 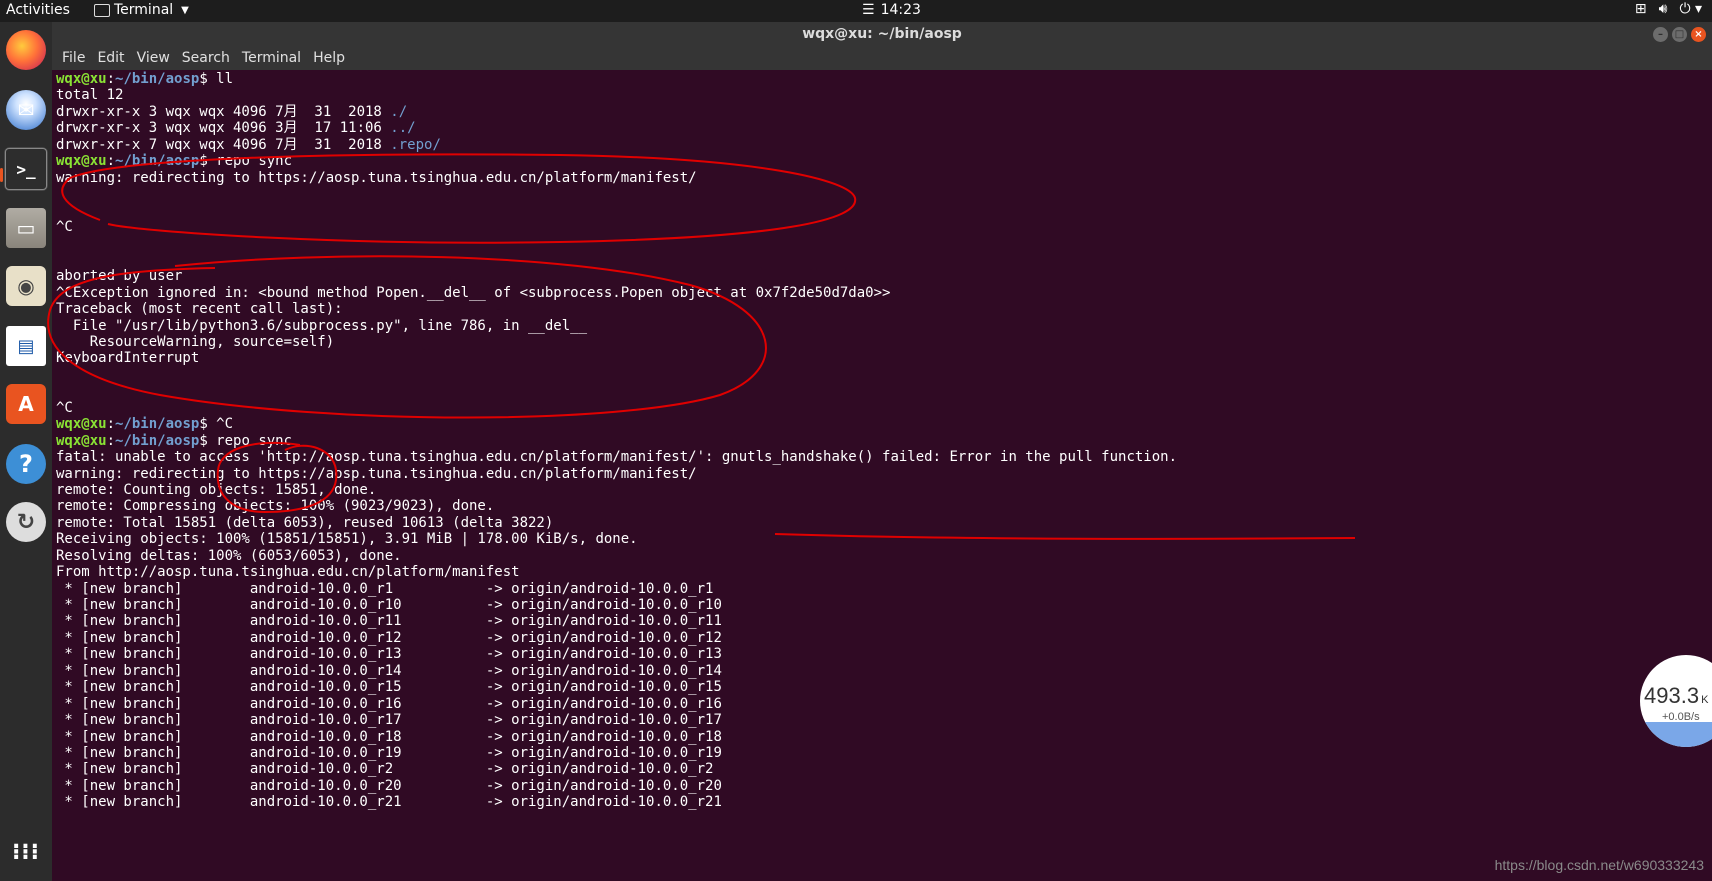 I want to click on output-line: drwxr-xr-x 3 wqx wqx 4096 7月 31 2018 ./, so click(x=884, y=112).